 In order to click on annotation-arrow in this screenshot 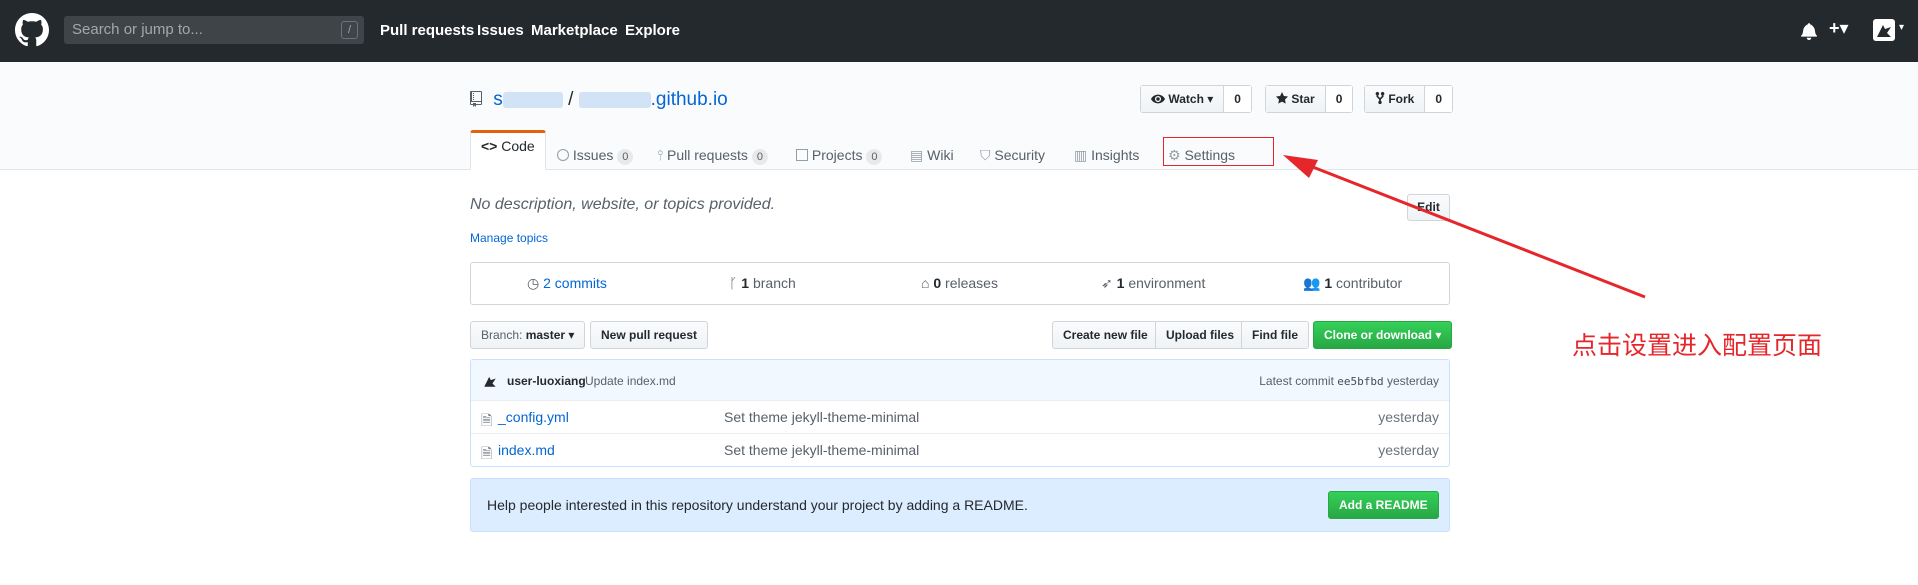, I will do `click(1464, 227)`.